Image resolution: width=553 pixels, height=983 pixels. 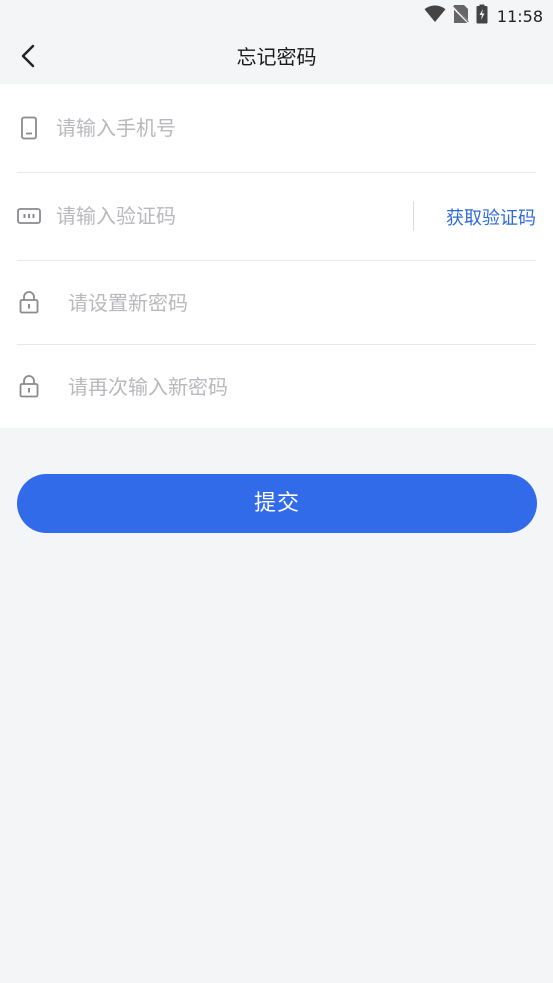 What do you see at coordinates (276, 16) in the screenshot?
I see `status-bar: 11:58` at bounding box center [276, 16].